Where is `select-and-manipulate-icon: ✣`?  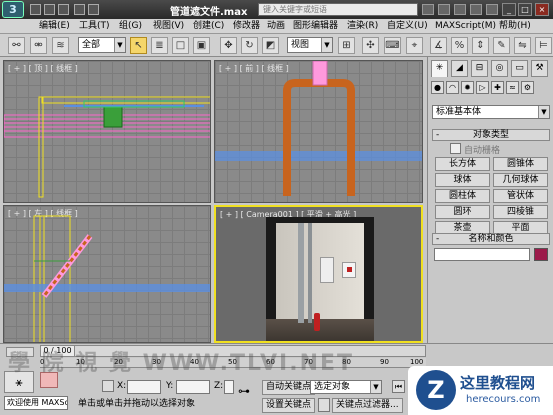 select-and-manipulate-icon: ✣ is located at coordinates (370, 45).